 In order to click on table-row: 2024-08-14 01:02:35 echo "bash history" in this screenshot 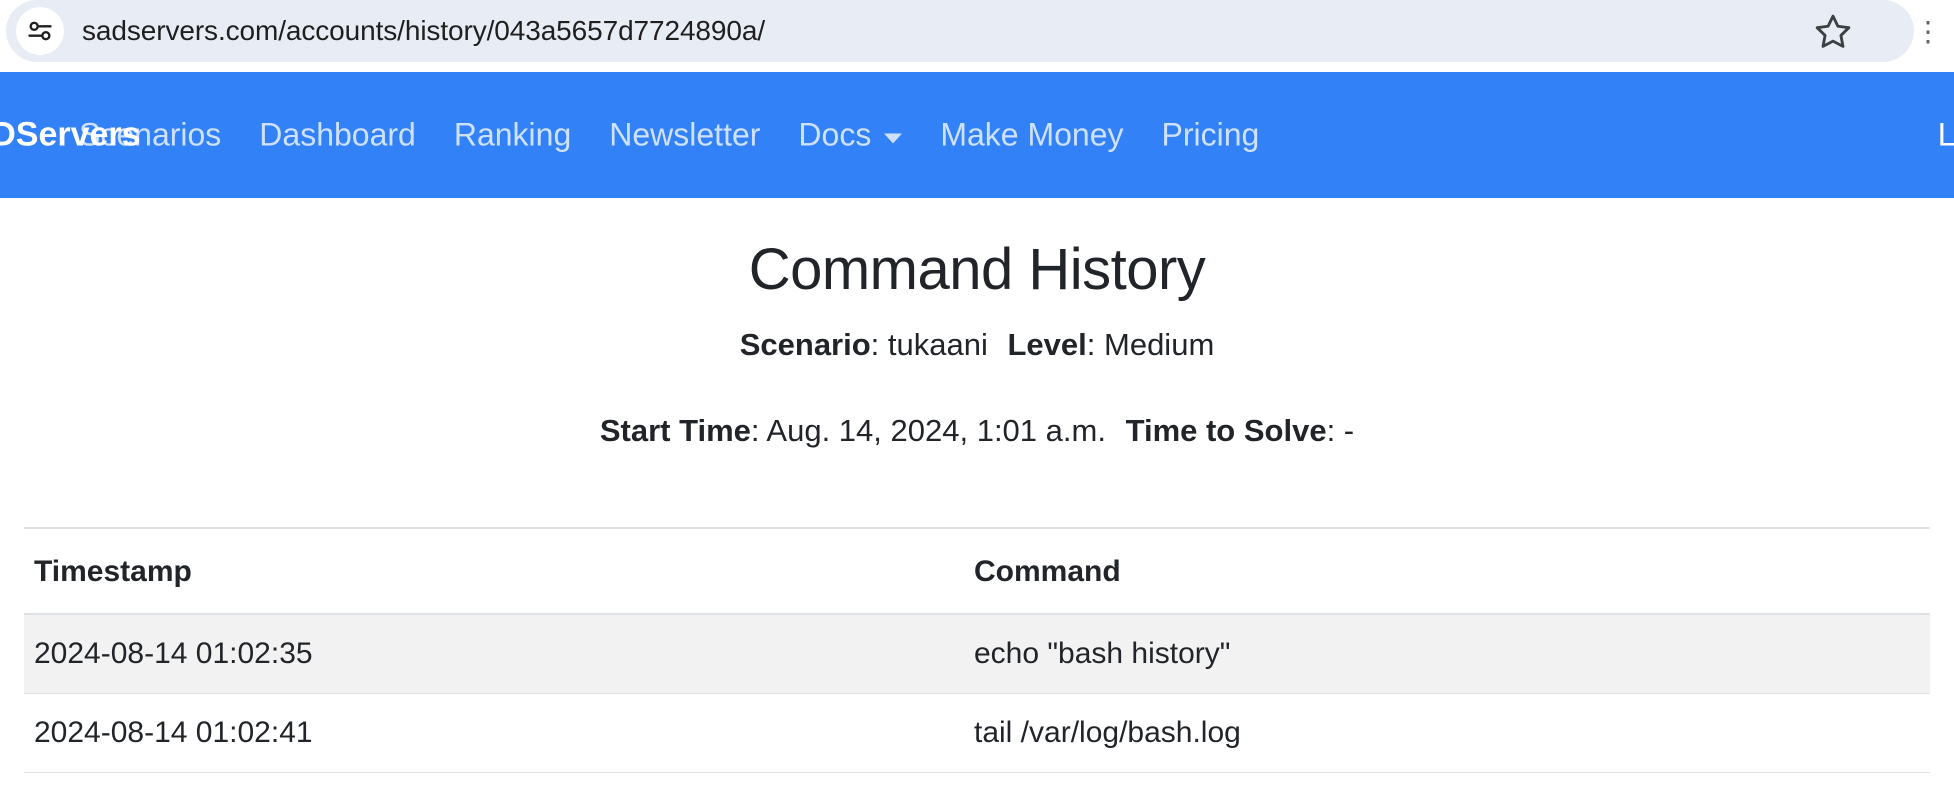, I will do `click(977, 654)`.